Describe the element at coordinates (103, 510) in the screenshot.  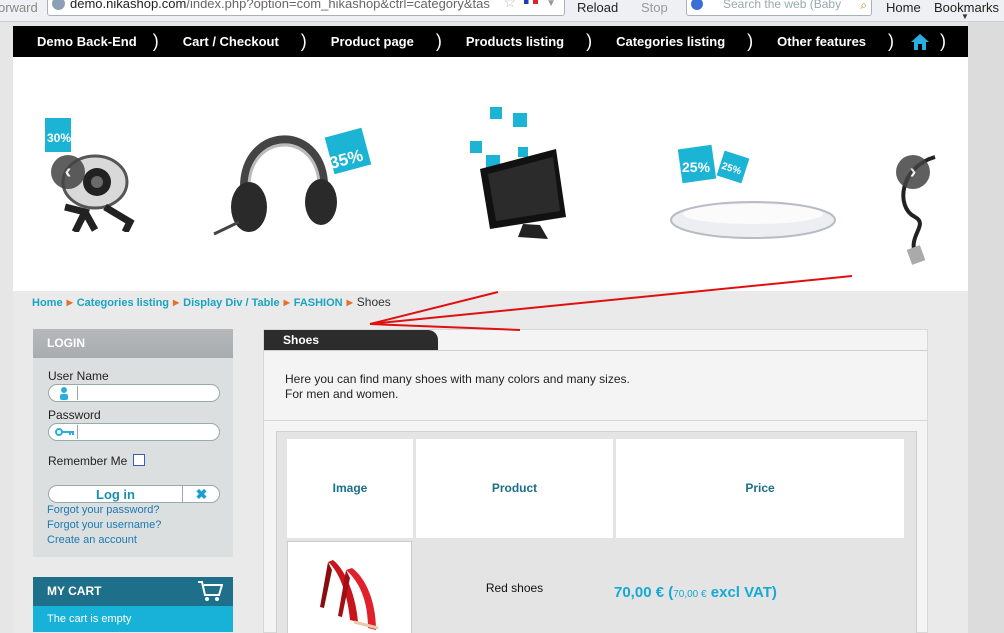
I see `forgot-password-link: Forgot your password?` at that location.